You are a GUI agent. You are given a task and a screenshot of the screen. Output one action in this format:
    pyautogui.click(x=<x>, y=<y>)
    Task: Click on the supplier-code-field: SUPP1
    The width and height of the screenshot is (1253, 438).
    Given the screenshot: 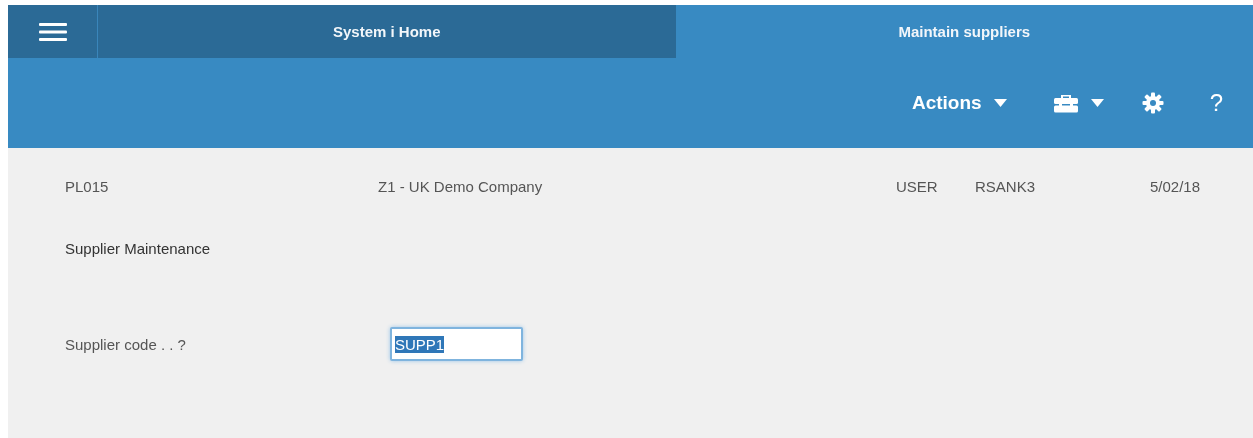 What is the action you would take?
    pyautogui.click(x=456, y=344)
    